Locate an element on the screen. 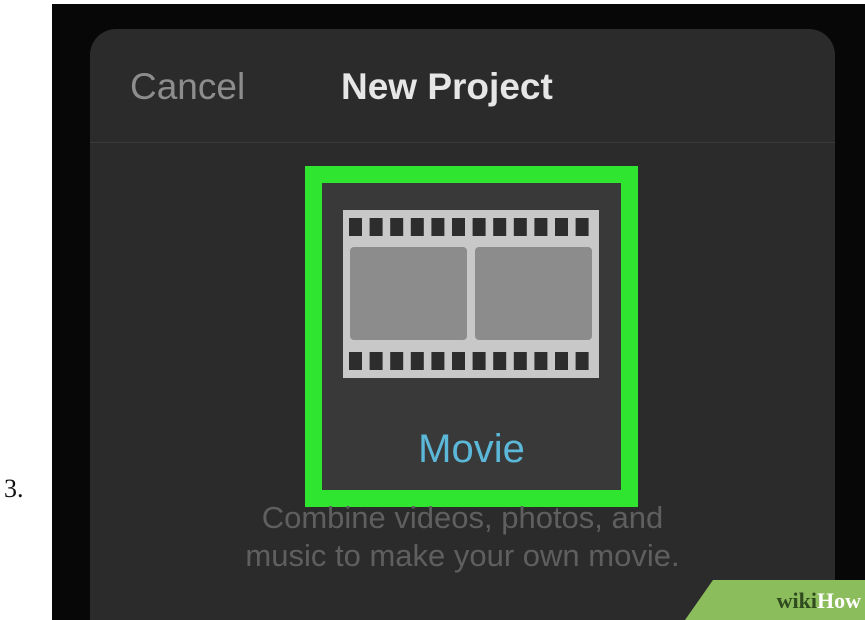 The width and height of the screenshot is (865, 620). description-line-2: music to make your own movie. is located at coordinates (462, 555).